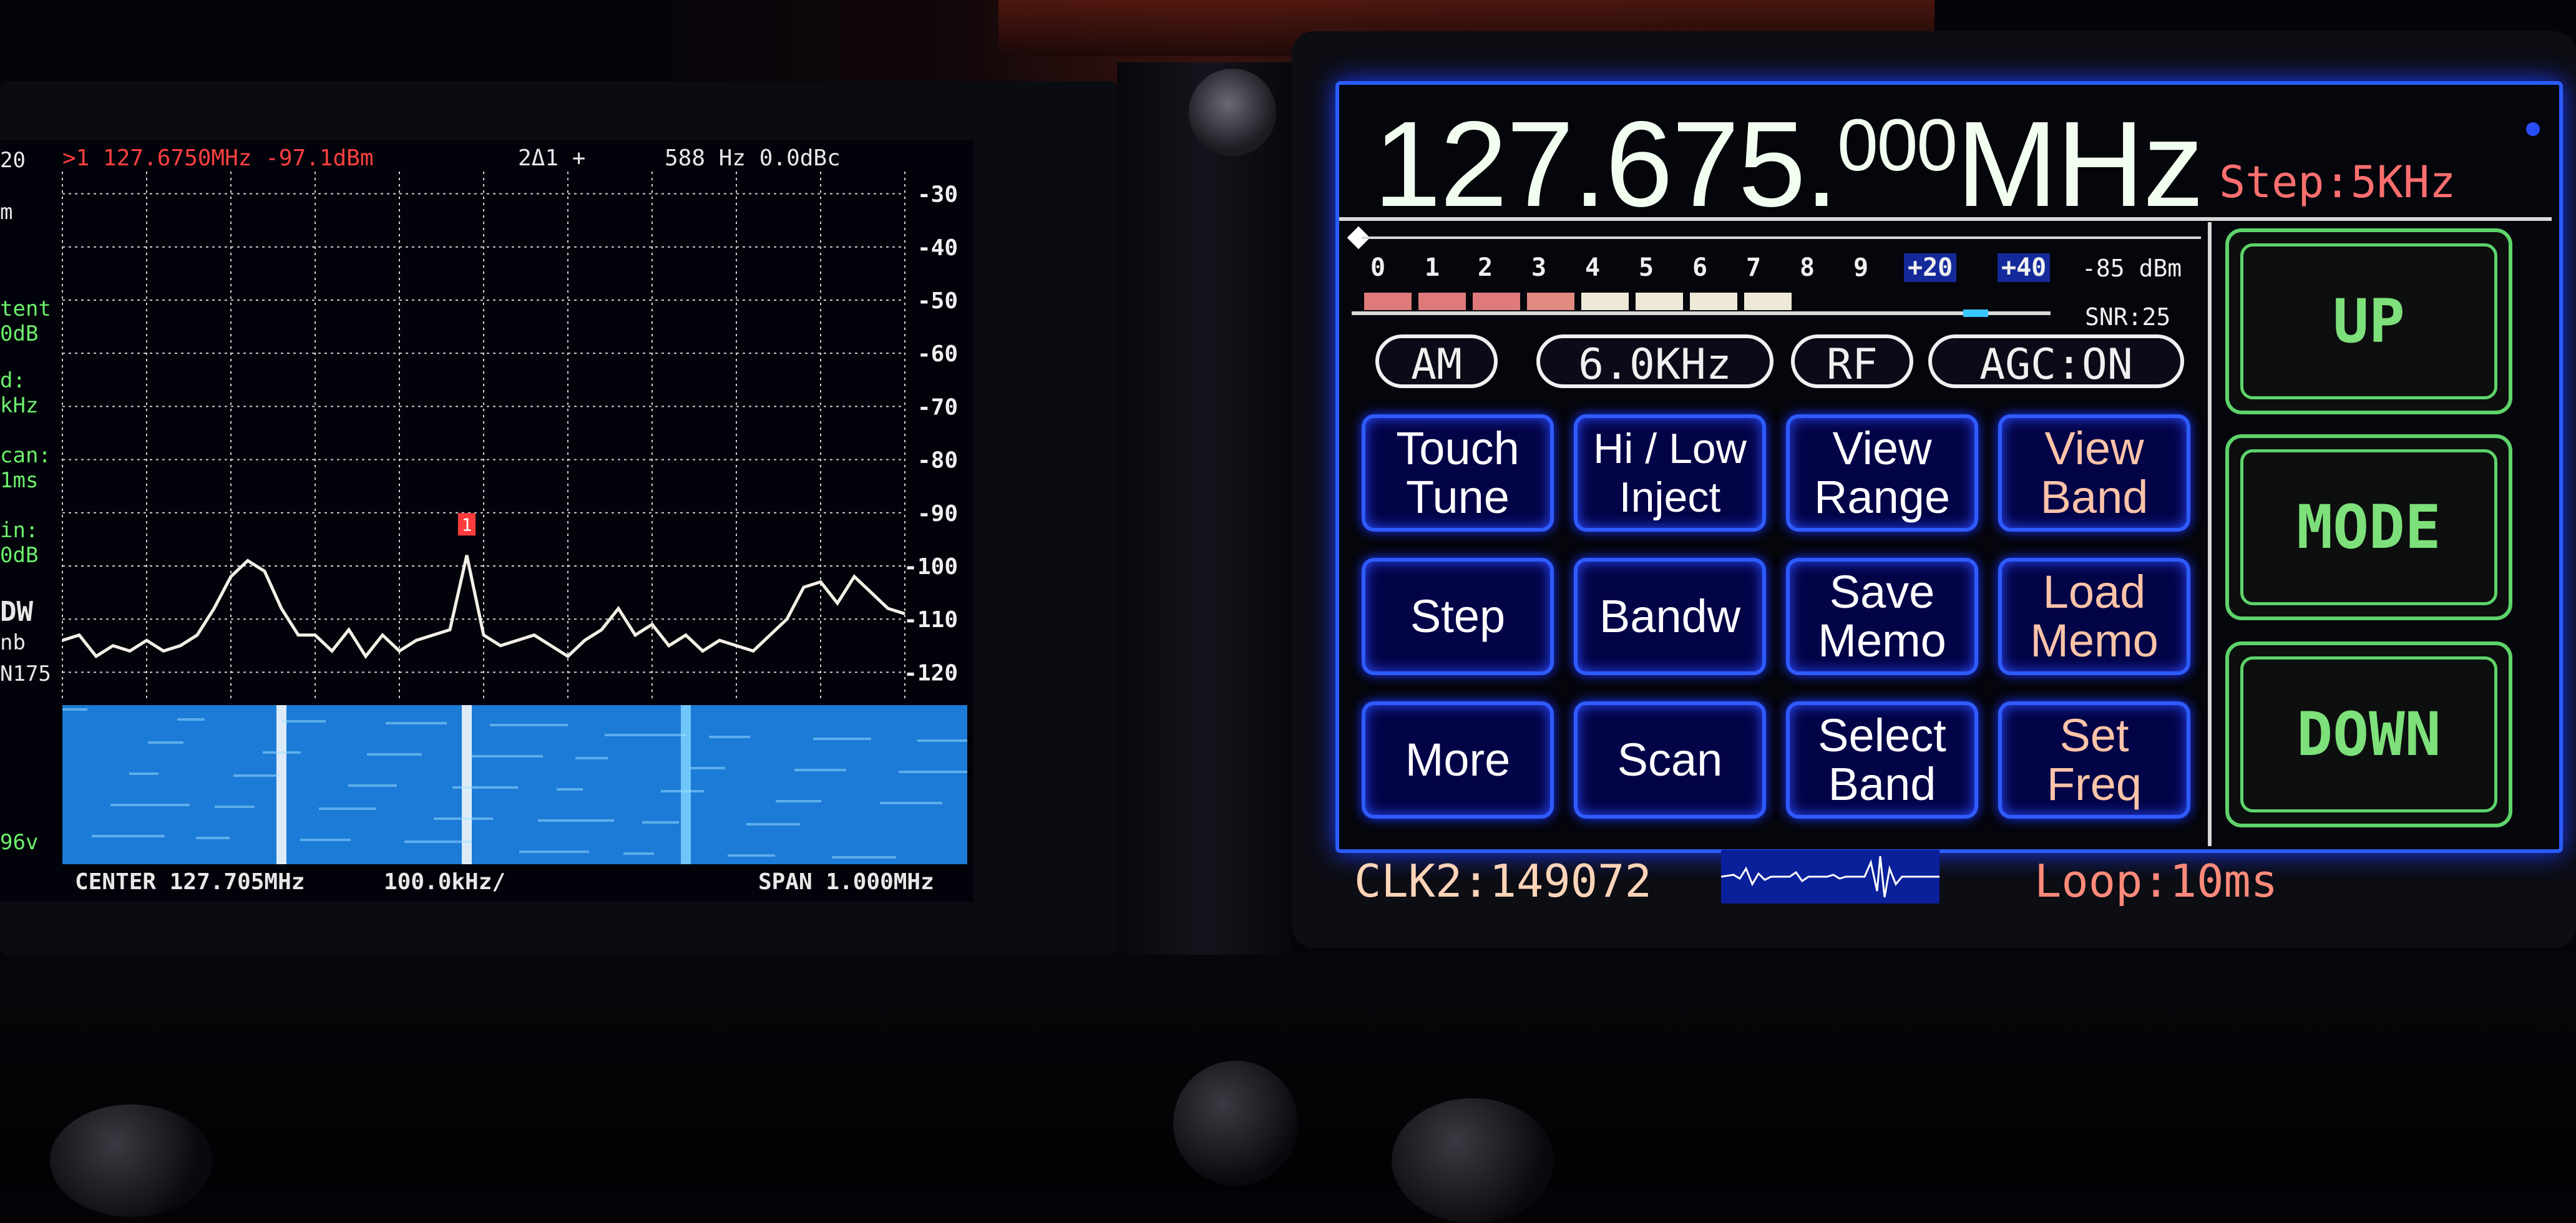  What do you see at coordinates (131, 1160) in the screenshot?
I see `knob-left` at bounding box center [131, 1160].